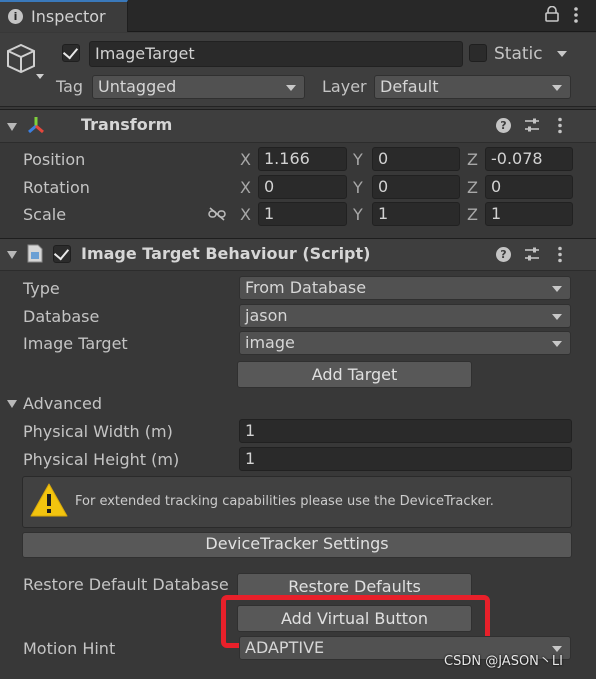 The width and height of the screenshot is (596, 679). I want to click on object-name-input: ImageTarget, so click(276, 54).